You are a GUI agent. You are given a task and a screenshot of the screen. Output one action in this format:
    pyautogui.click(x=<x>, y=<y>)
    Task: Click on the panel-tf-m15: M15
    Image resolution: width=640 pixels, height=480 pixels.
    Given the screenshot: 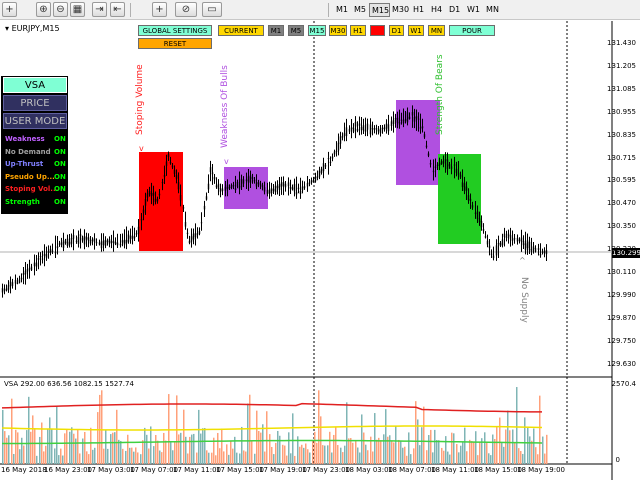 What is the action you would take?
    pyautogui.click(x=317, y=30)
    